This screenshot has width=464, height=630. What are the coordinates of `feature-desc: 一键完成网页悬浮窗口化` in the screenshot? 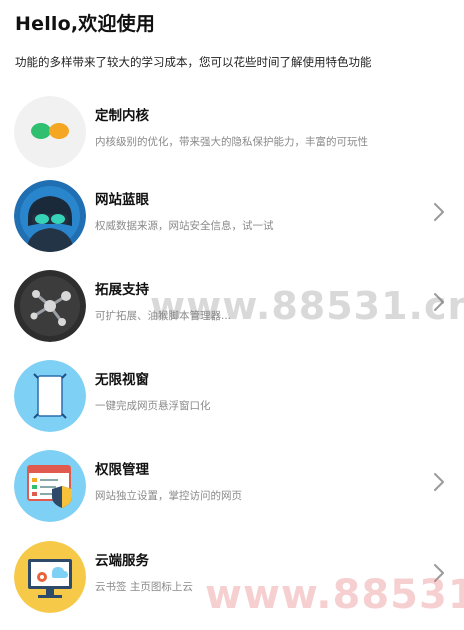 It's located at (153, 406).